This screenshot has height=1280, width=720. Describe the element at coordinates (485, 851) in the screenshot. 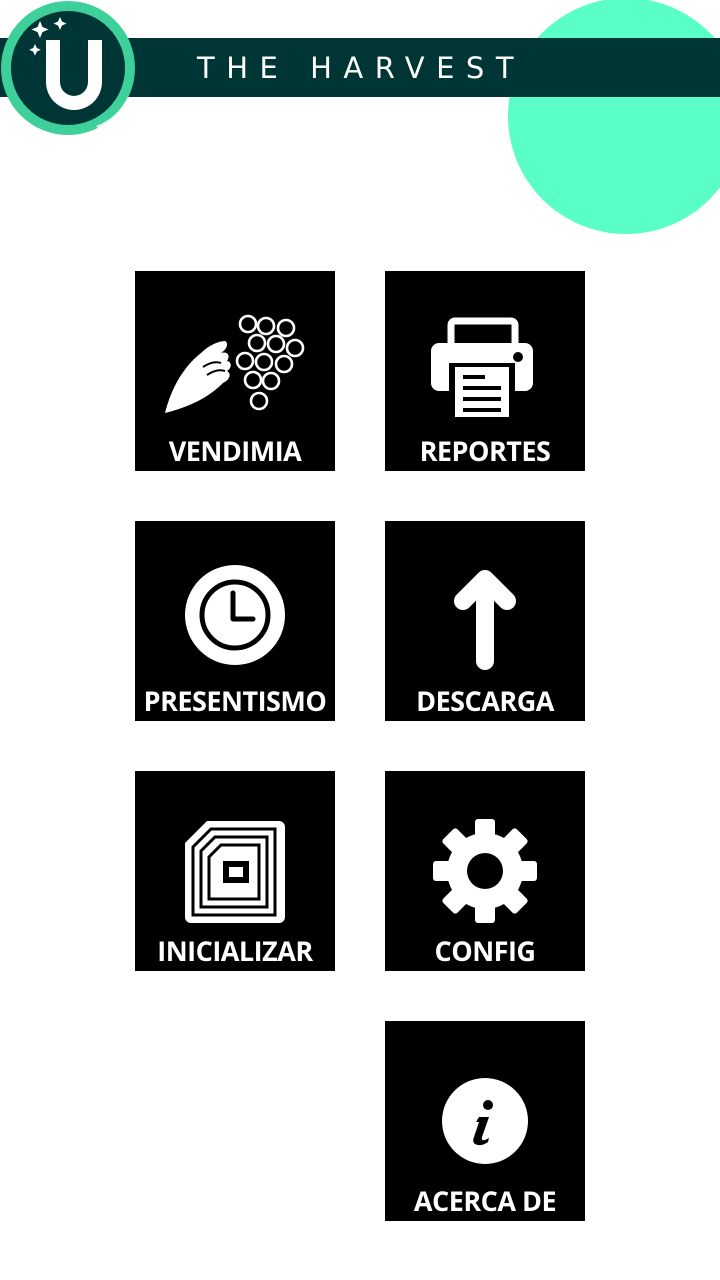

I see `gear-icon` at that location.